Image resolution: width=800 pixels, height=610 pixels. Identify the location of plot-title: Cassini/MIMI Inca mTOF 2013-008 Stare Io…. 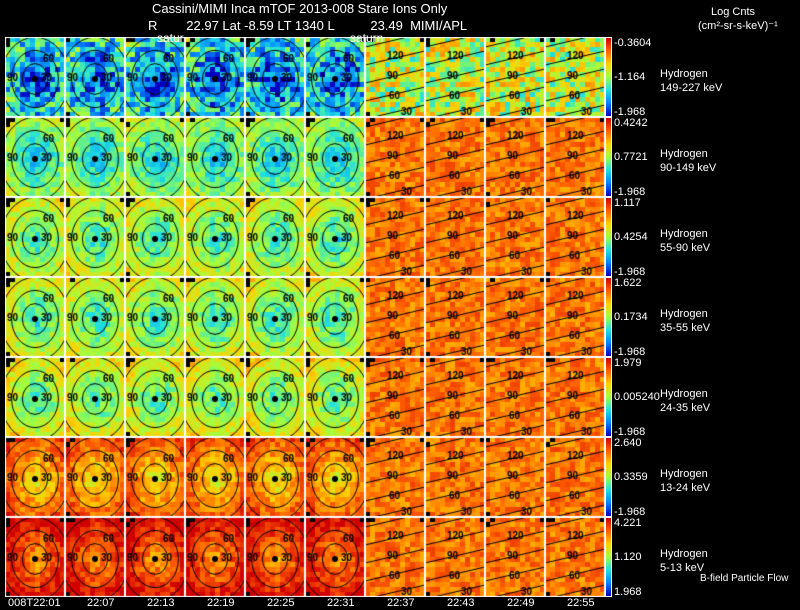
(300, 8).